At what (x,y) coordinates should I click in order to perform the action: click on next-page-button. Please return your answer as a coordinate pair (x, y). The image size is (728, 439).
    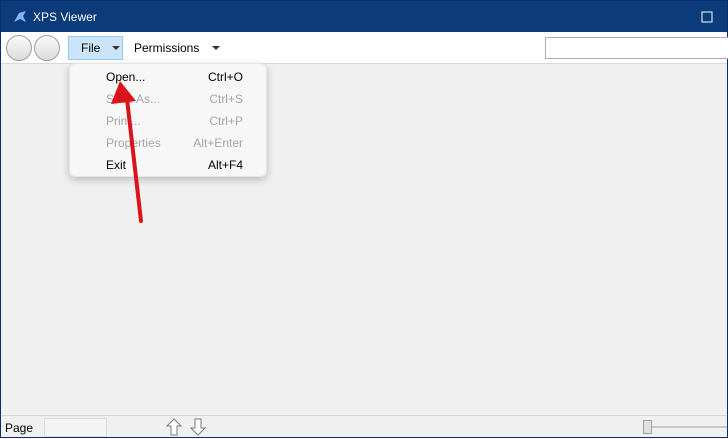
    Looking at the image, I should click on (198, 427).